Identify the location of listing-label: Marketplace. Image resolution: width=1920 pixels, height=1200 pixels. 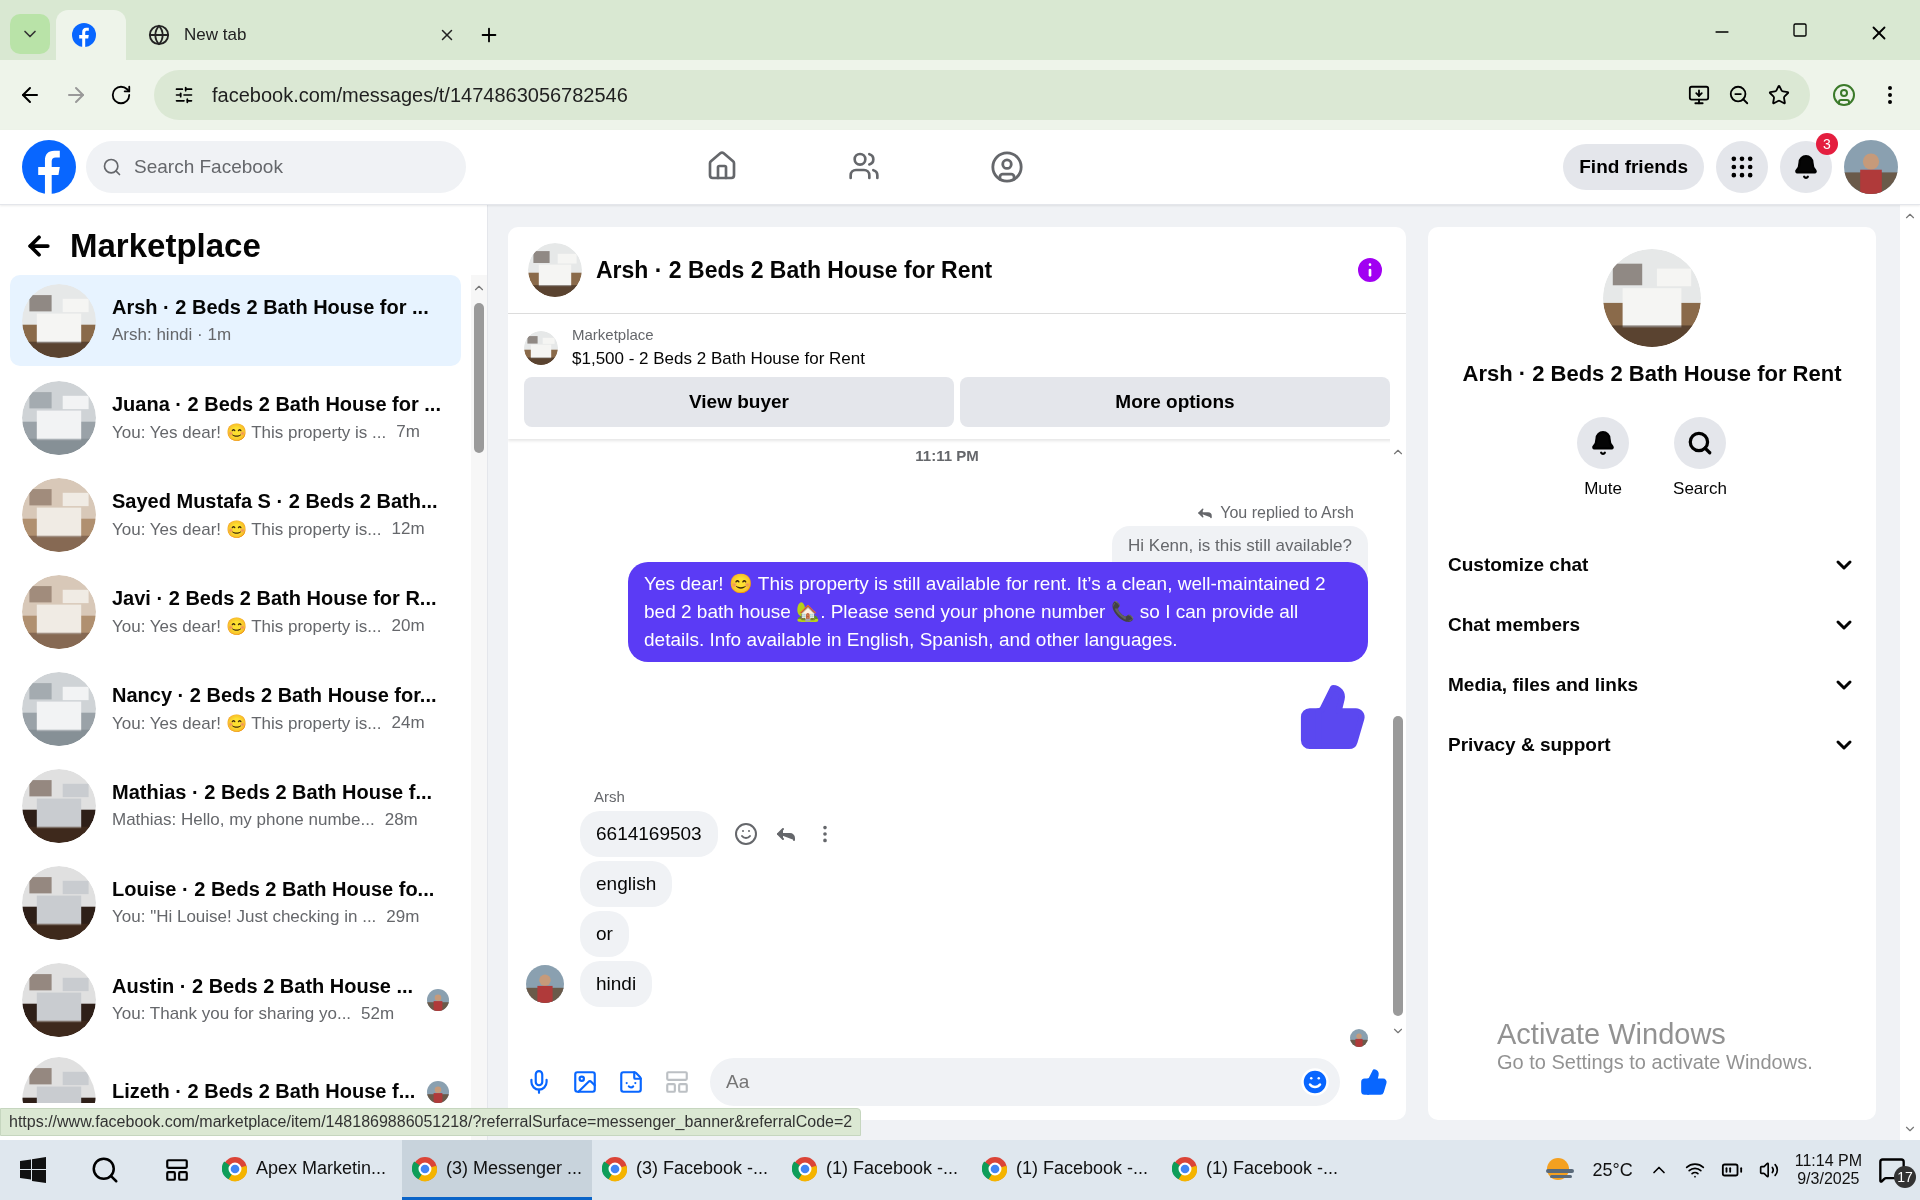
(613, 334).